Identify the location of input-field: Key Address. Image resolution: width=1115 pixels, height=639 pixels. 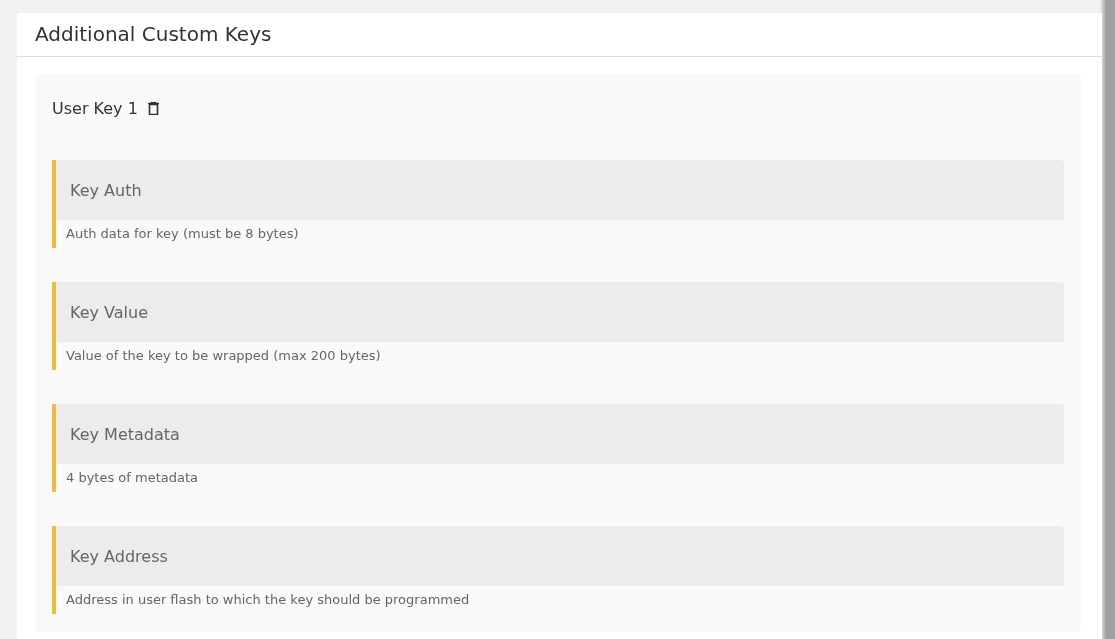
(560, 556).